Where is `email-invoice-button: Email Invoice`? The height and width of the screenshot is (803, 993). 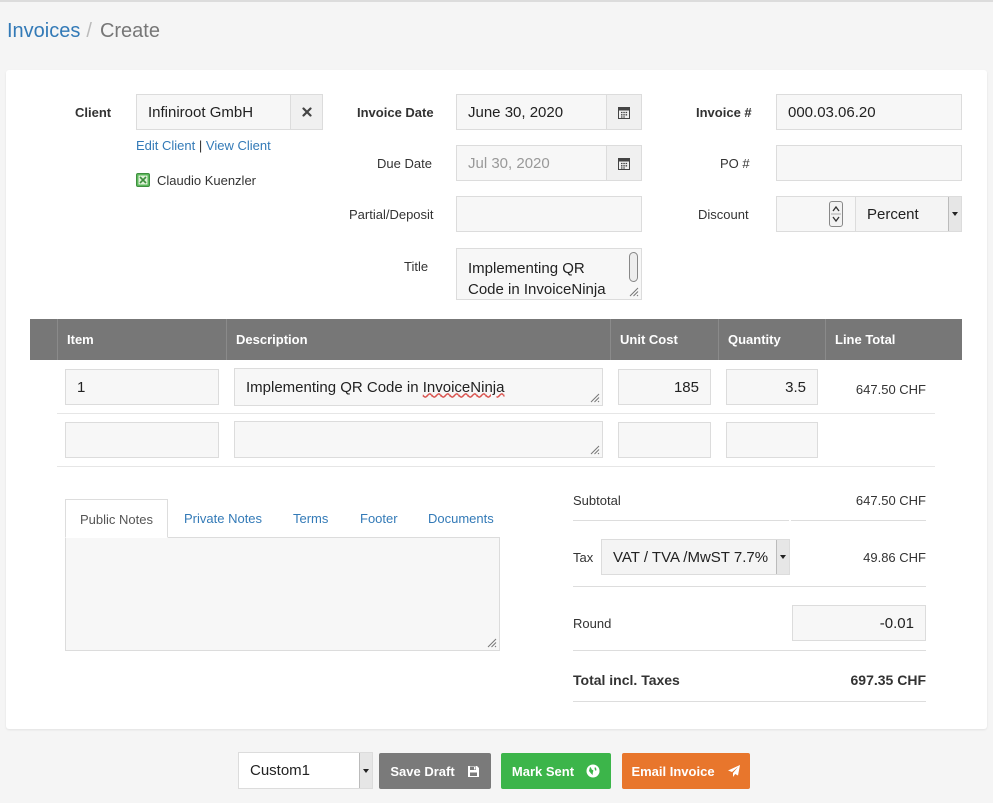
email-invoice-button: Email Invoice is located at coordinates (686, 771).